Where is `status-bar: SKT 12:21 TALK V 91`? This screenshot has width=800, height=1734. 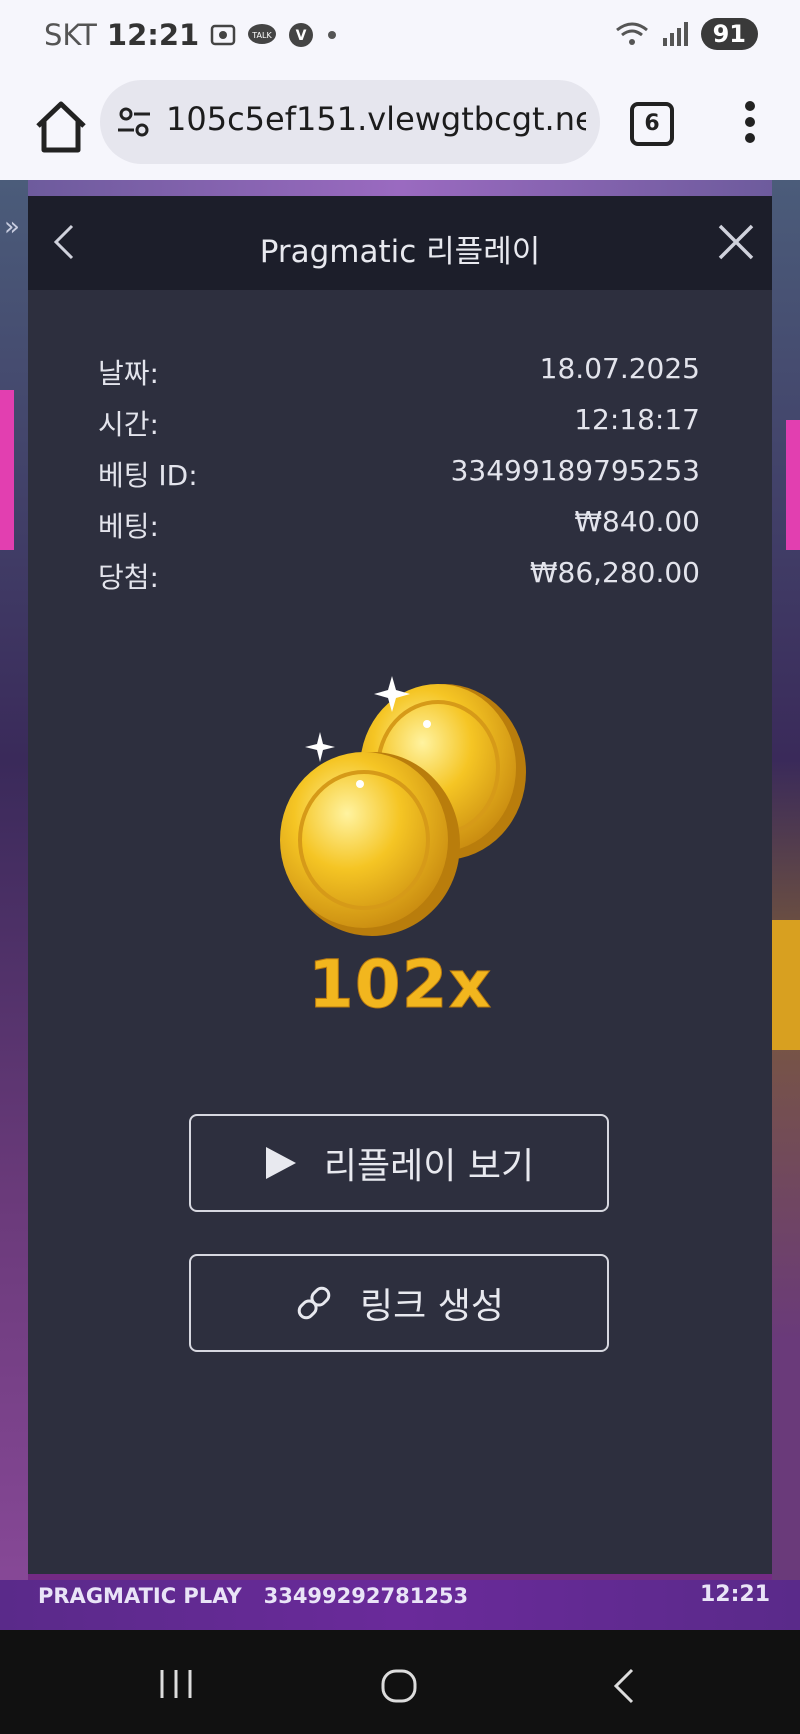 status-bar: SKT 12:21 TALK V 91 is located at coordinates (400, 37).